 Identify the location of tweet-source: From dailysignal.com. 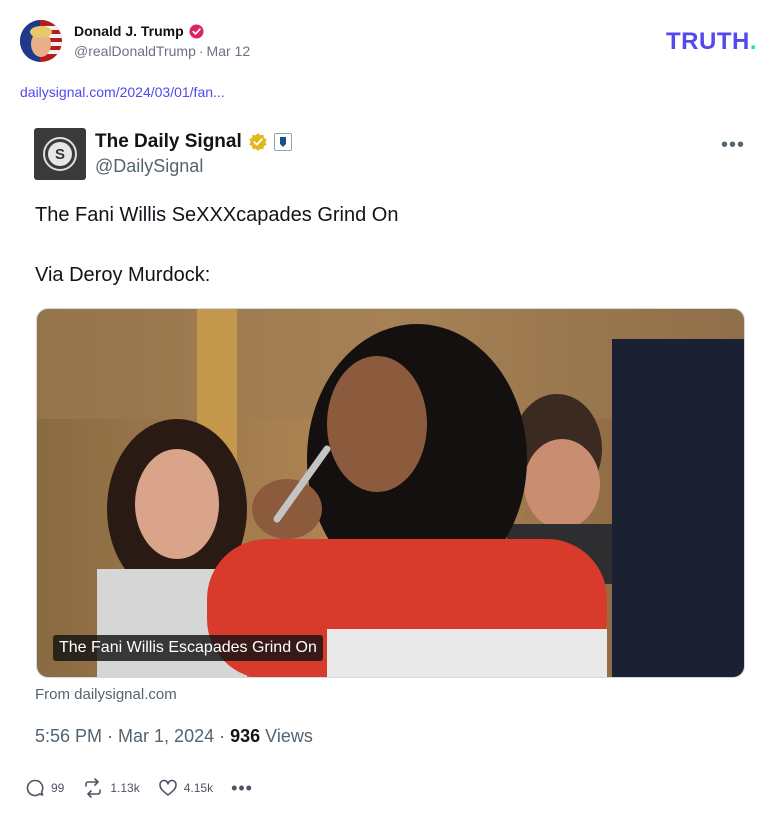
(106, 694).